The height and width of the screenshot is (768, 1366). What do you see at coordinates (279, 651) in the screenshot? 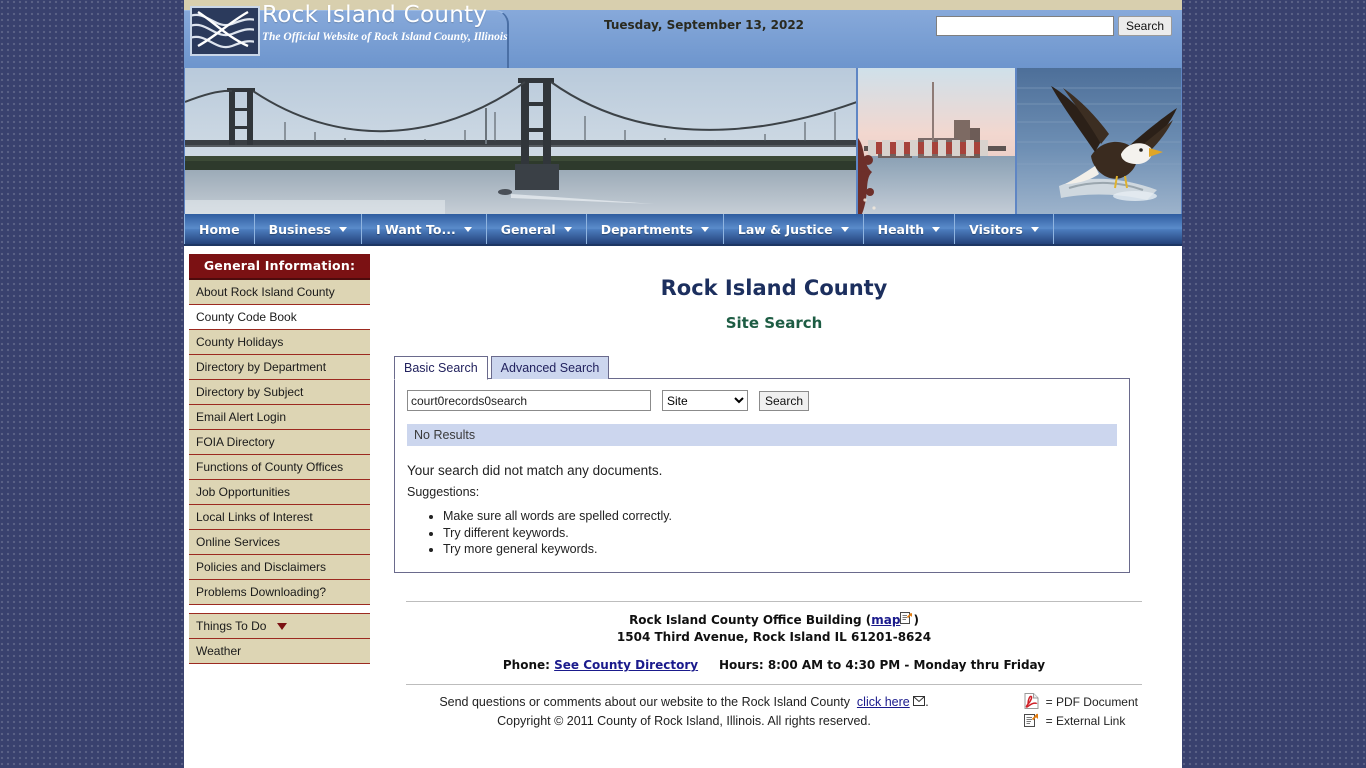
I see `sidebar-item-weather: Weather` at bounding box center [279, 651].